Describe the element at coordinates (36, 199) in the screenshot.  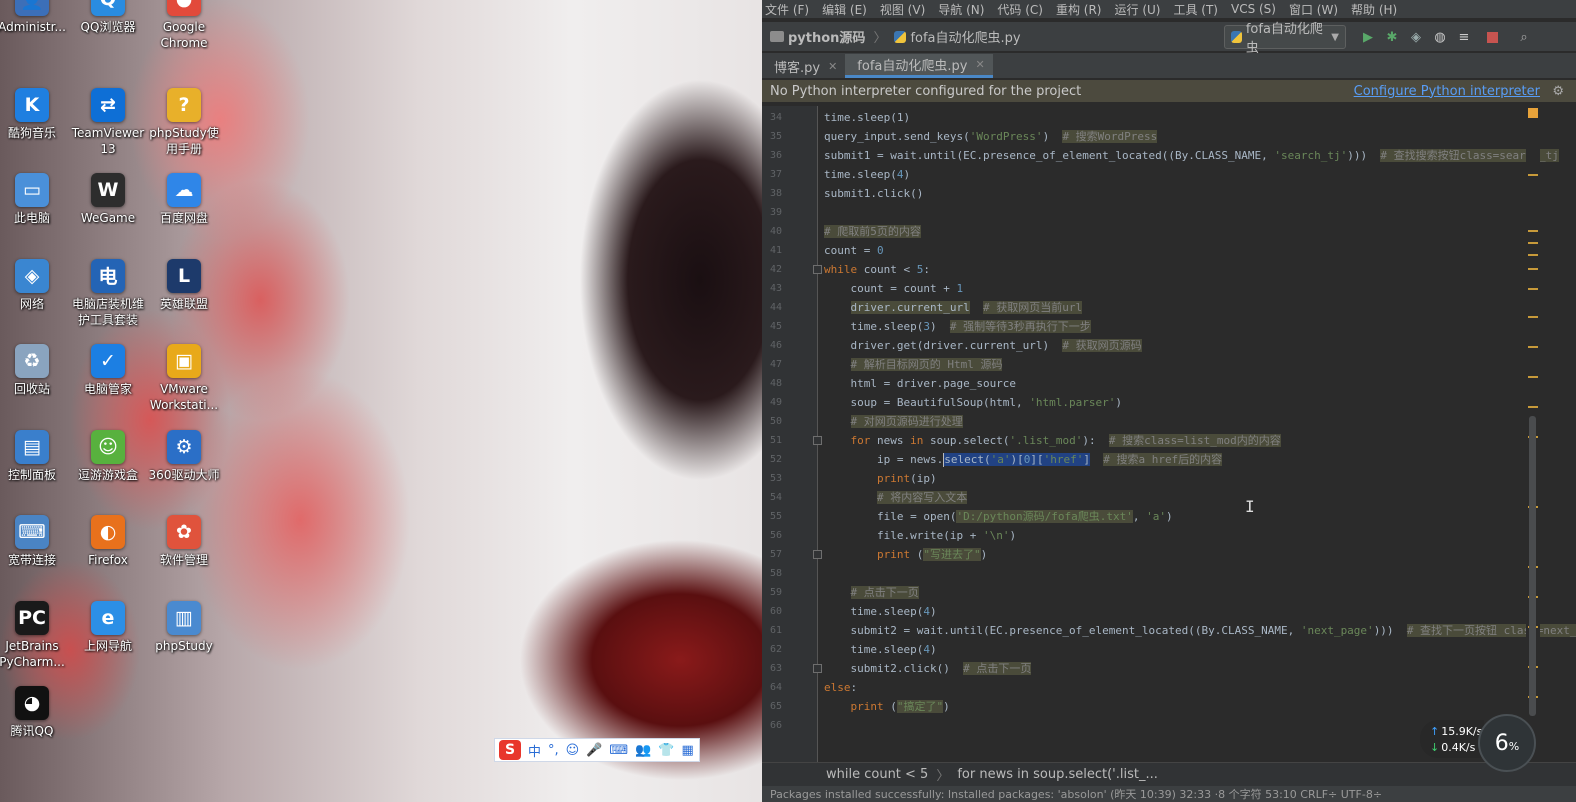
I see `desktop-icon: ▭ 此电脑` at that location.